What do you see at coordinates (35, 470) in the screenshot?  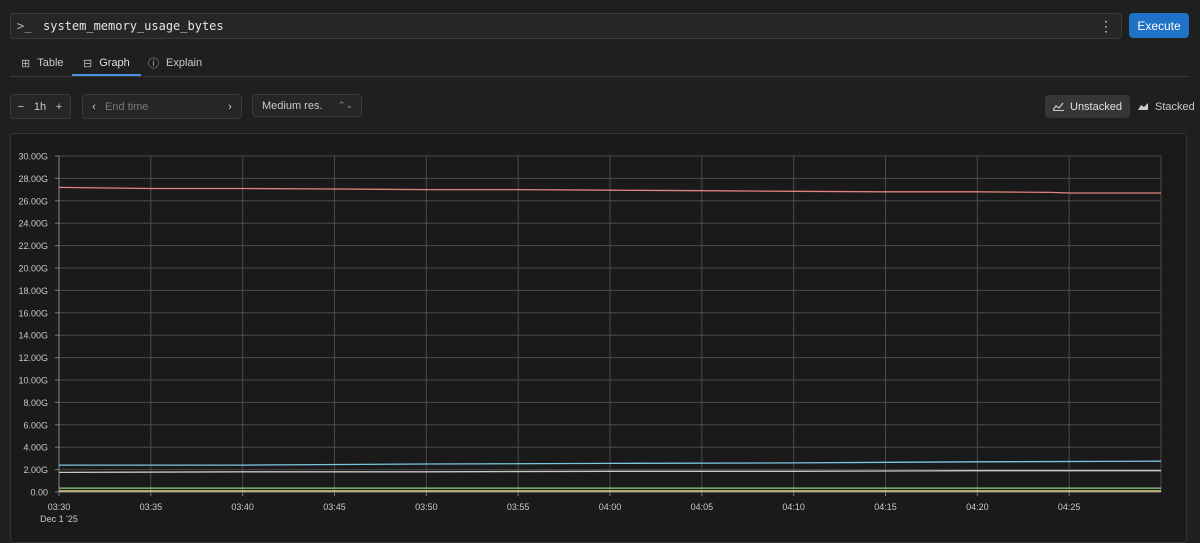 I see `y-tick-label: 2.00G` at bounding box center [35, 470].